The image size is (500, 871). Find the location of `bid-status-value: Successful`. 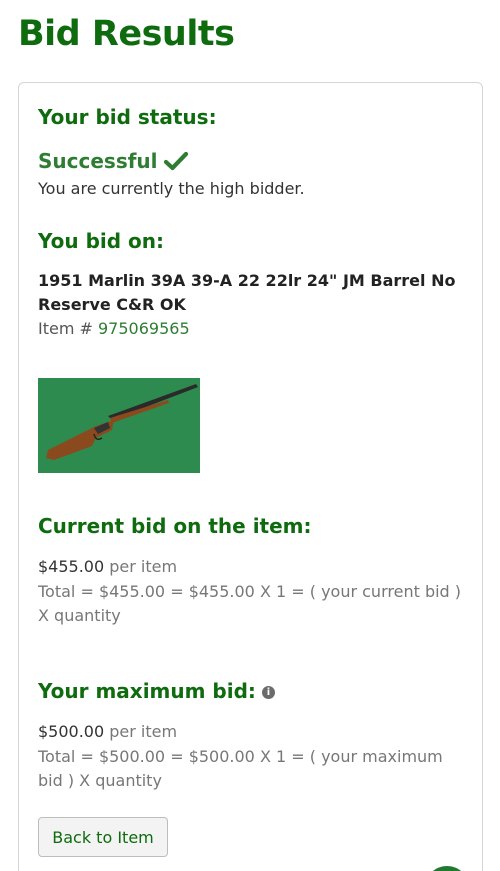

bid-status-value: Successful is located at coordinates (113, 161).